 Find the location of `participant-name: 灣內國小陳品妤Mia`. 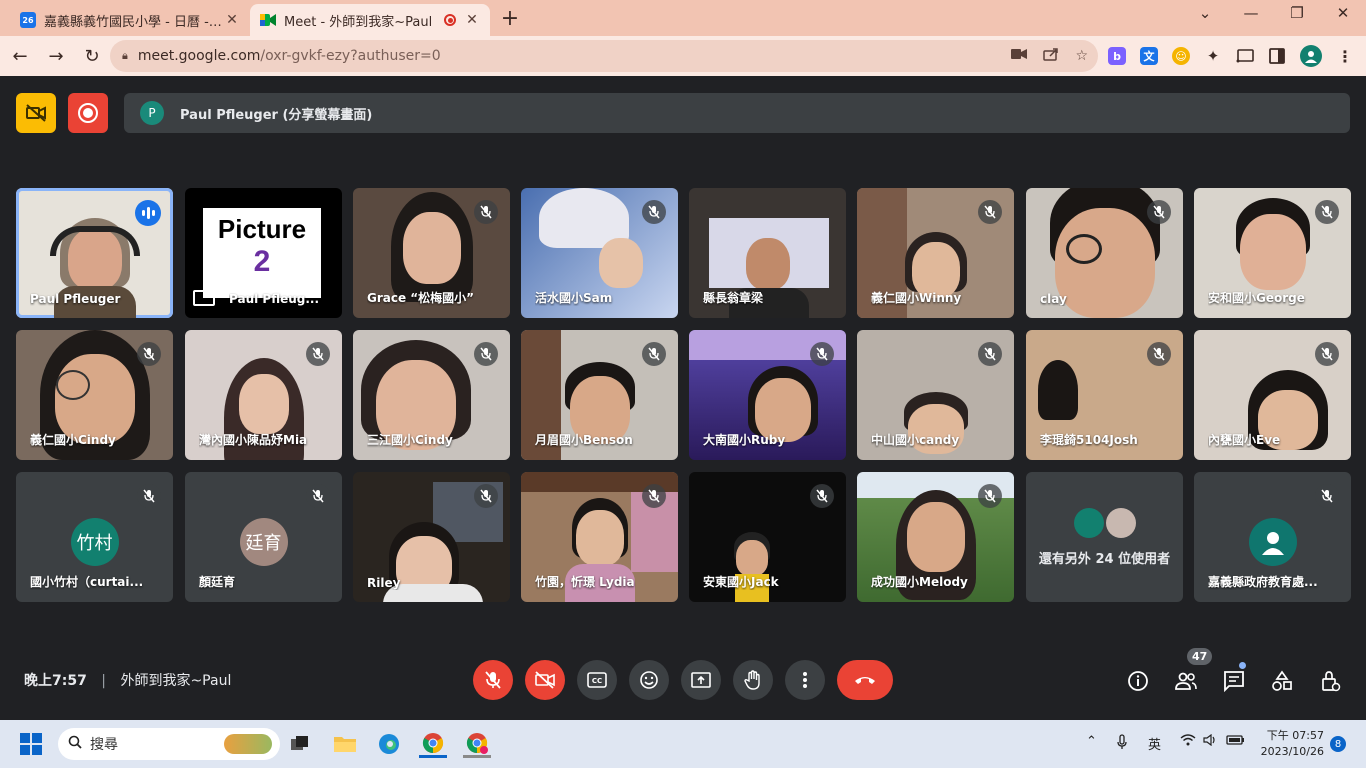

participant-name: 灣內國小陳品妤Mia is located at coordinates (253, 440).